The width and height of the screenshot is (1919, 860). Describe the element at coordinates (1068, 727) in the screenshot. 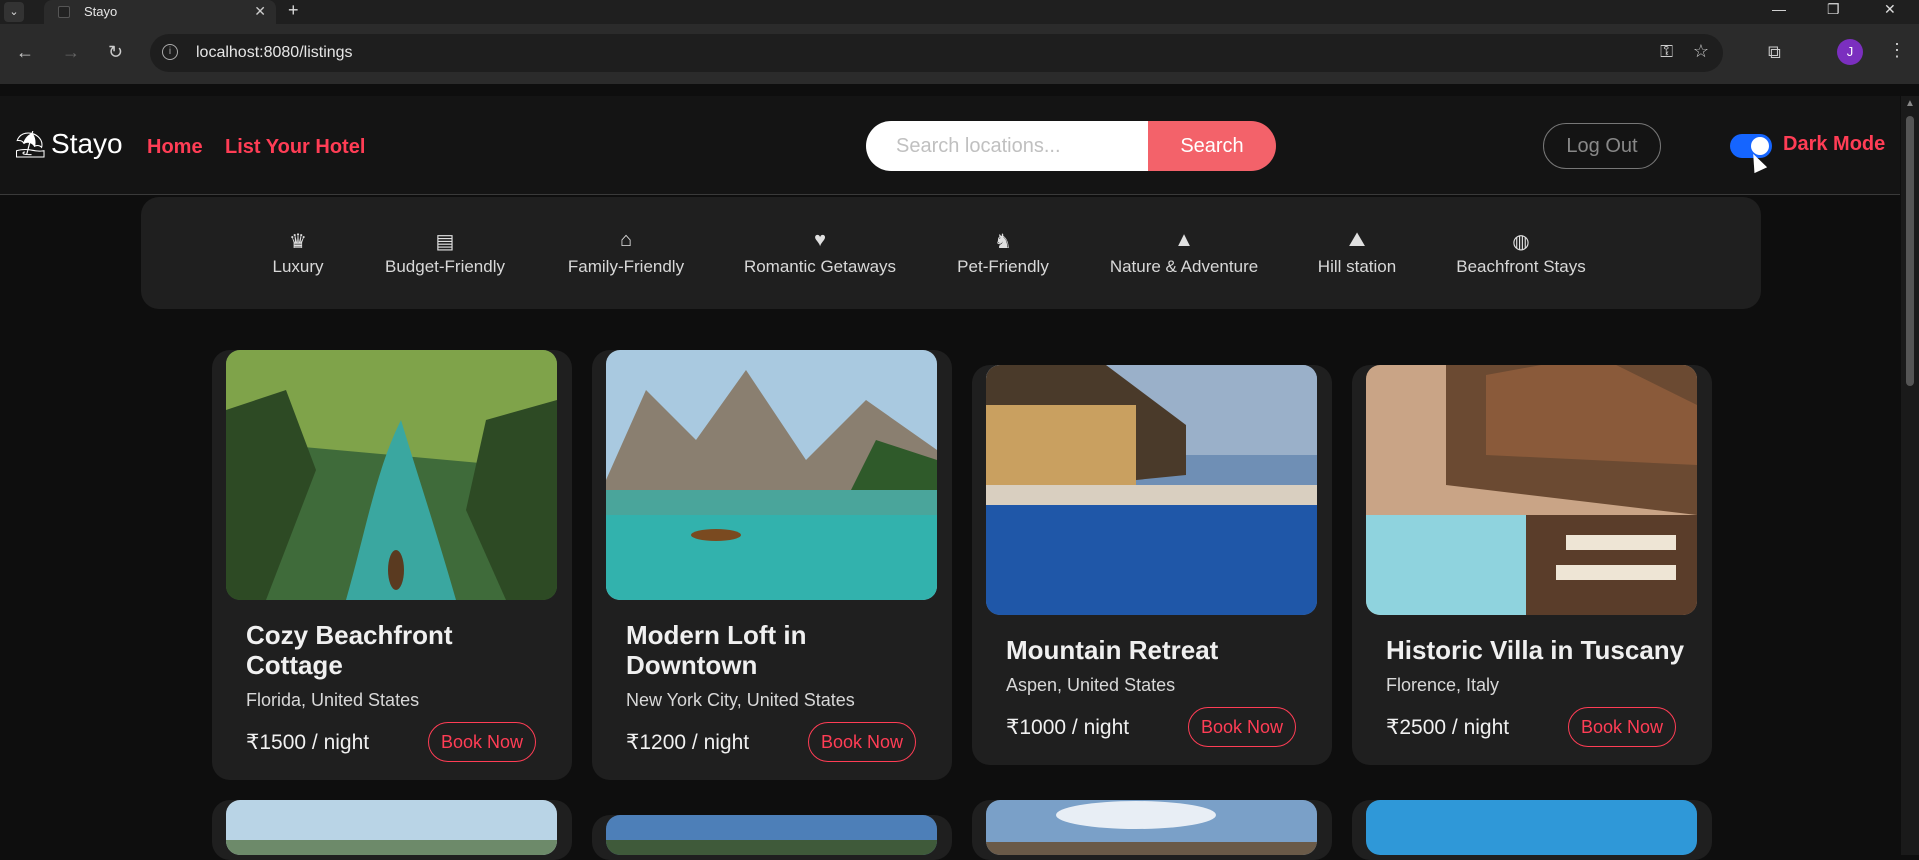

I see `listing-price: ₹1000 / night` at that location.